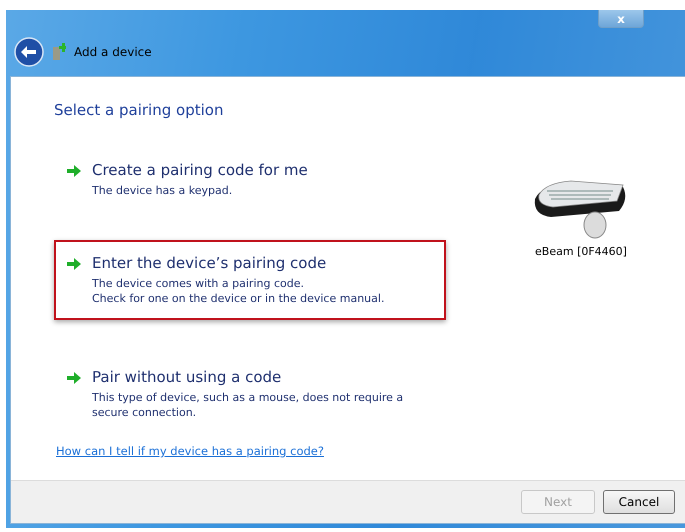  I want to click on pairing-option: Create a pairing code for me The device has a keypad., so click(250, 179).